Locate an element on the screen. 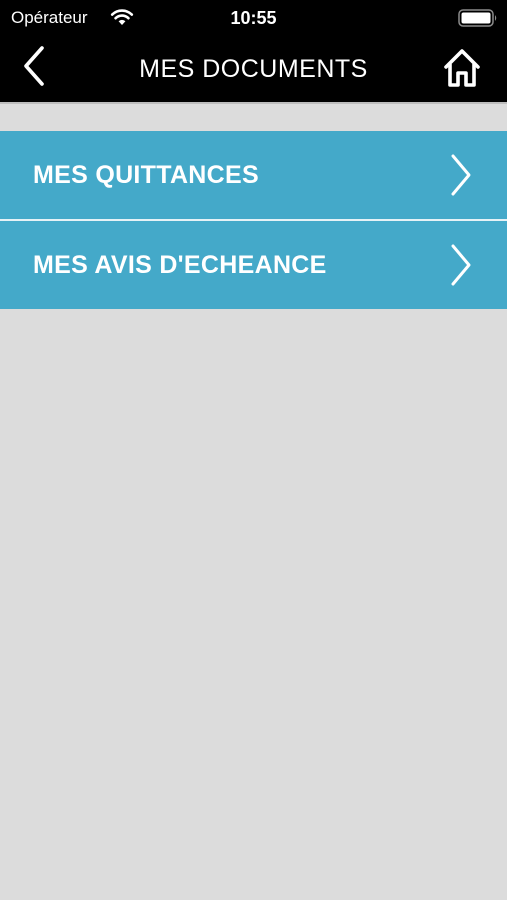 This screenshot has height=900, width=507. status-bar: Opérateur 10:55 is located at coordinates (253, 18).